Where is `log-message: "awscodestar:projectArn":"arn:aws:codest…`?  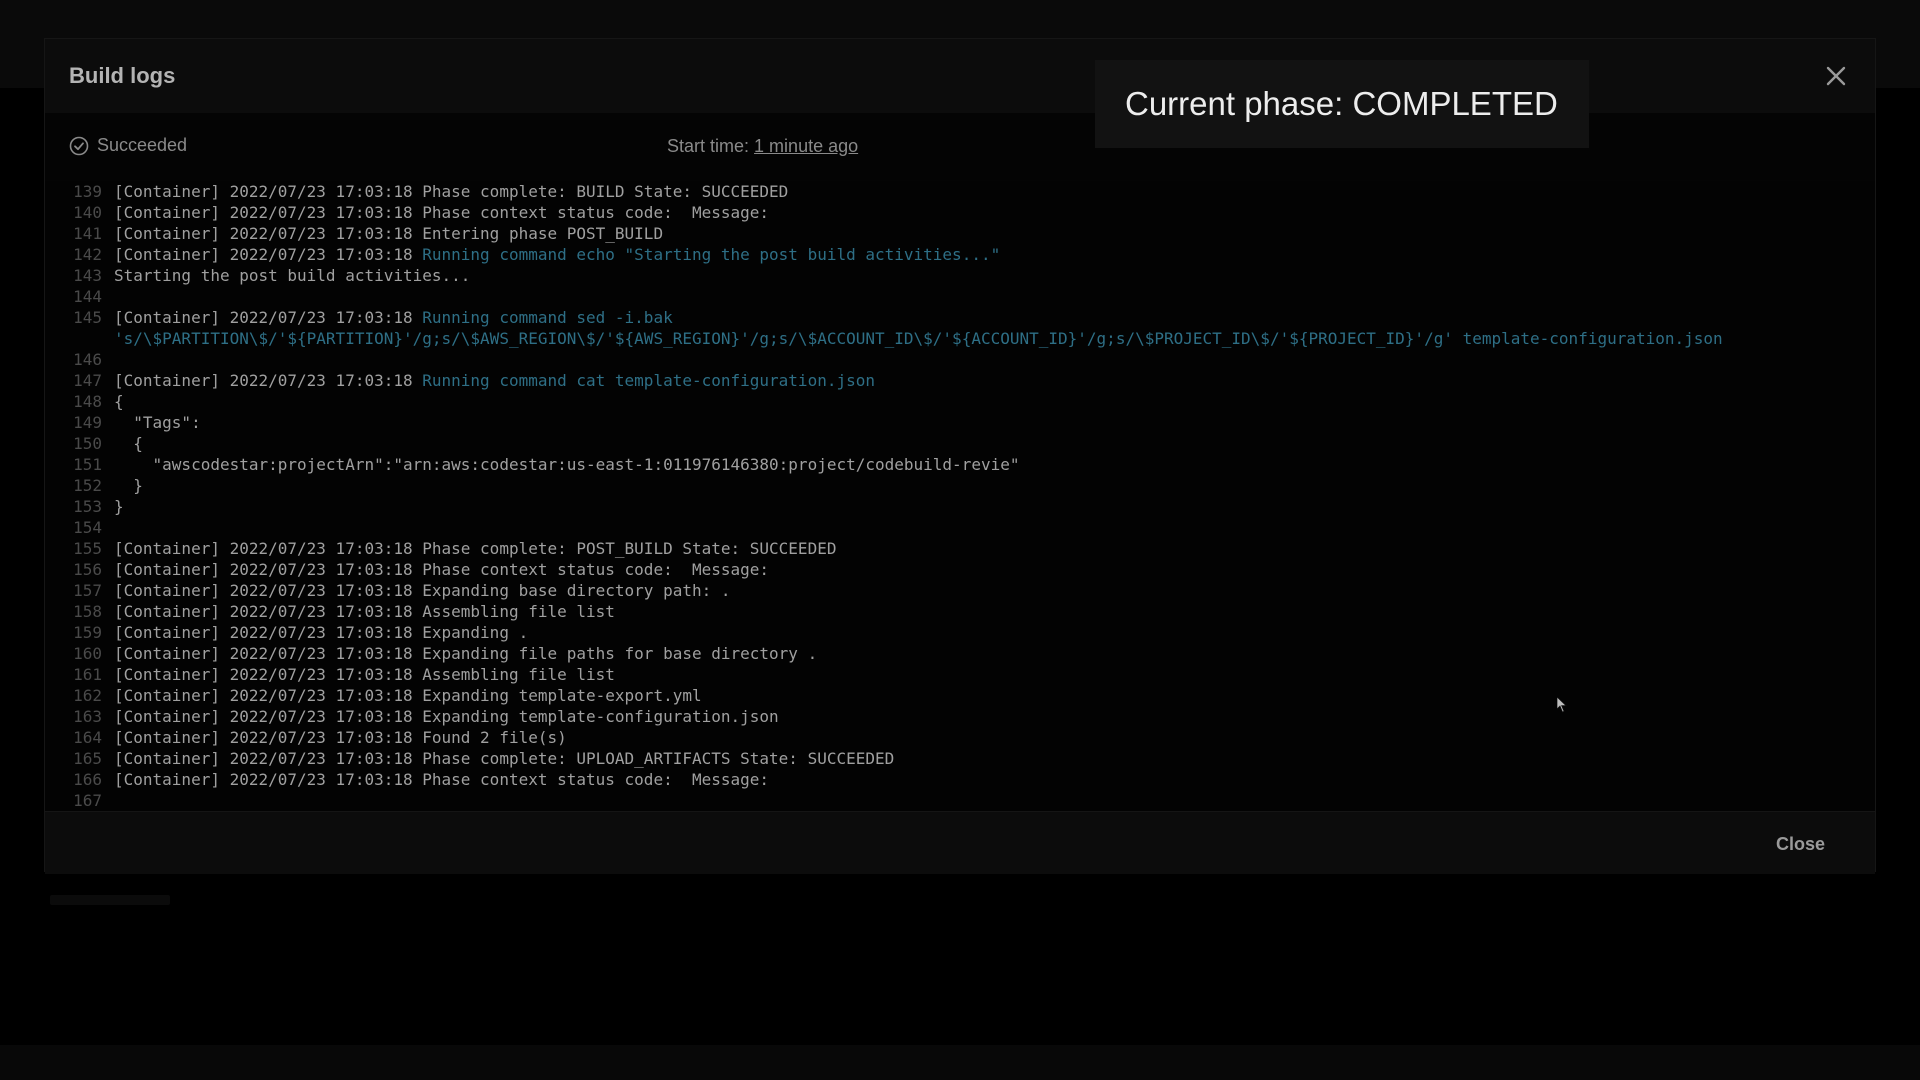 log-message: "awscodestar:projectArn":"arn:aws:codest… is located at coordinates (567, 464).